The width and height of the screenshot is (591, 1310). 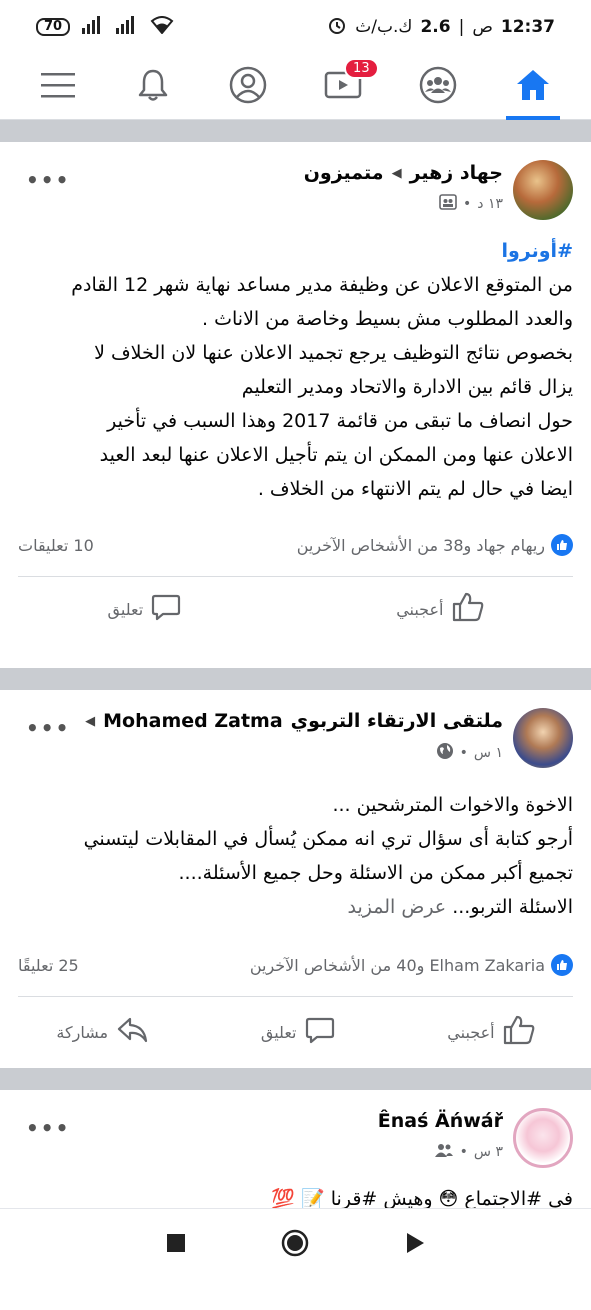 I want to click on post-meta: ١٣ د •, so click(x=403, y=204).